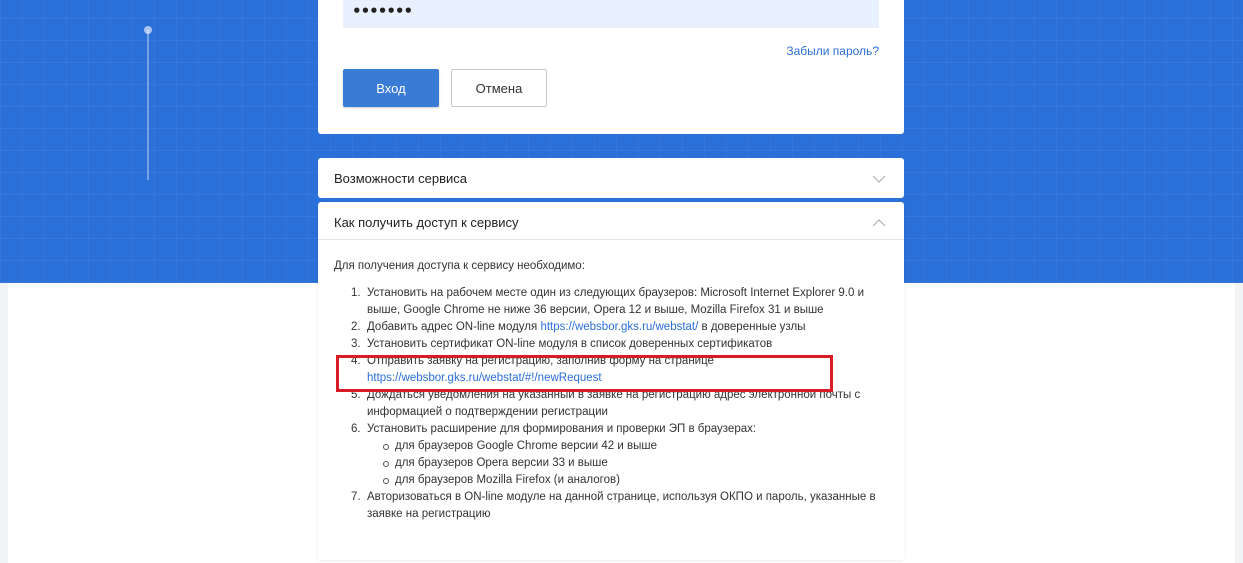 The height and width of the screenshot is (563, 1243). What do you see at coordinates (356, 429) in the screenshot?
I see `step-number: 6.` at bounding box center [356, 429].